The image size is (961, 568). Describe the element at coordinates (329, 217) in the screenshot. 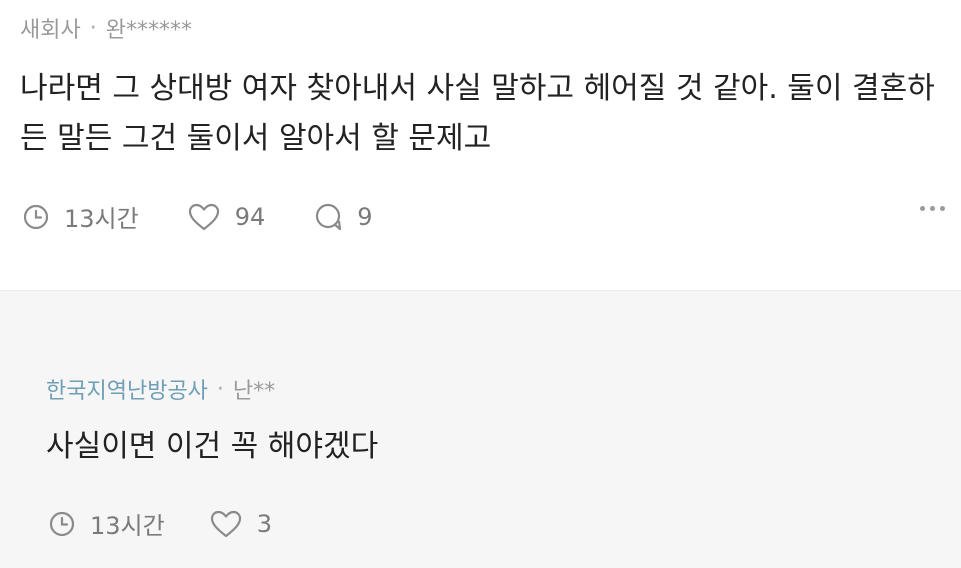

I see `comment-icon` at that location.